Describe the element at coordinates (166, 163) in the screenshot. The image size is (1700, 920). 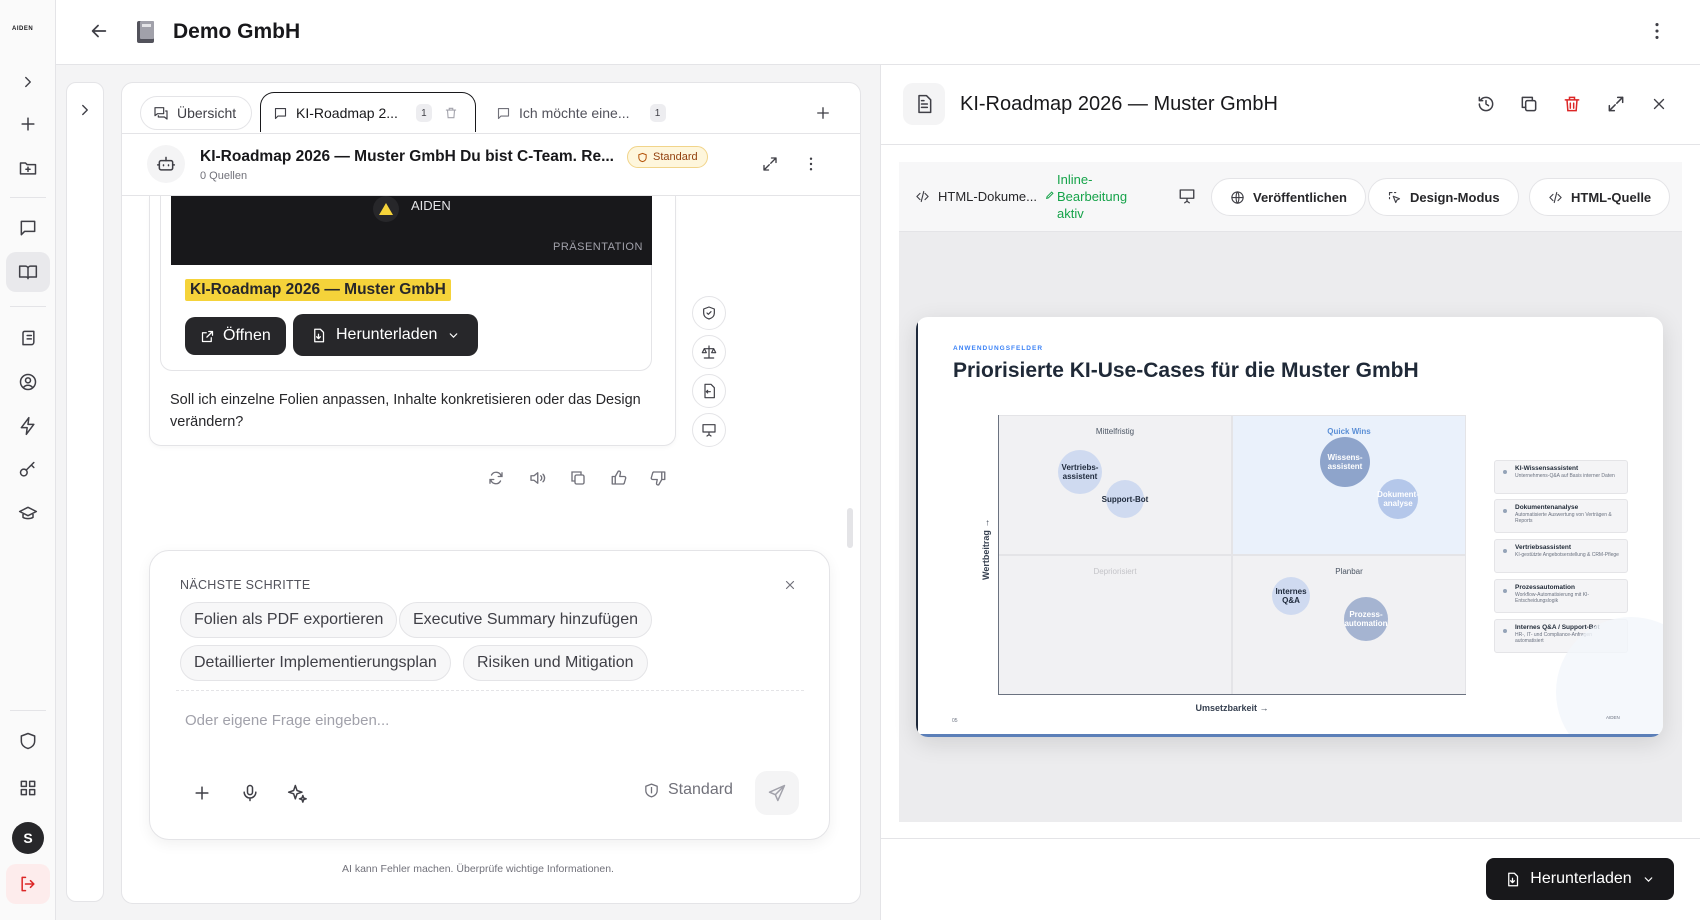
I see `bot-icon` at that location.